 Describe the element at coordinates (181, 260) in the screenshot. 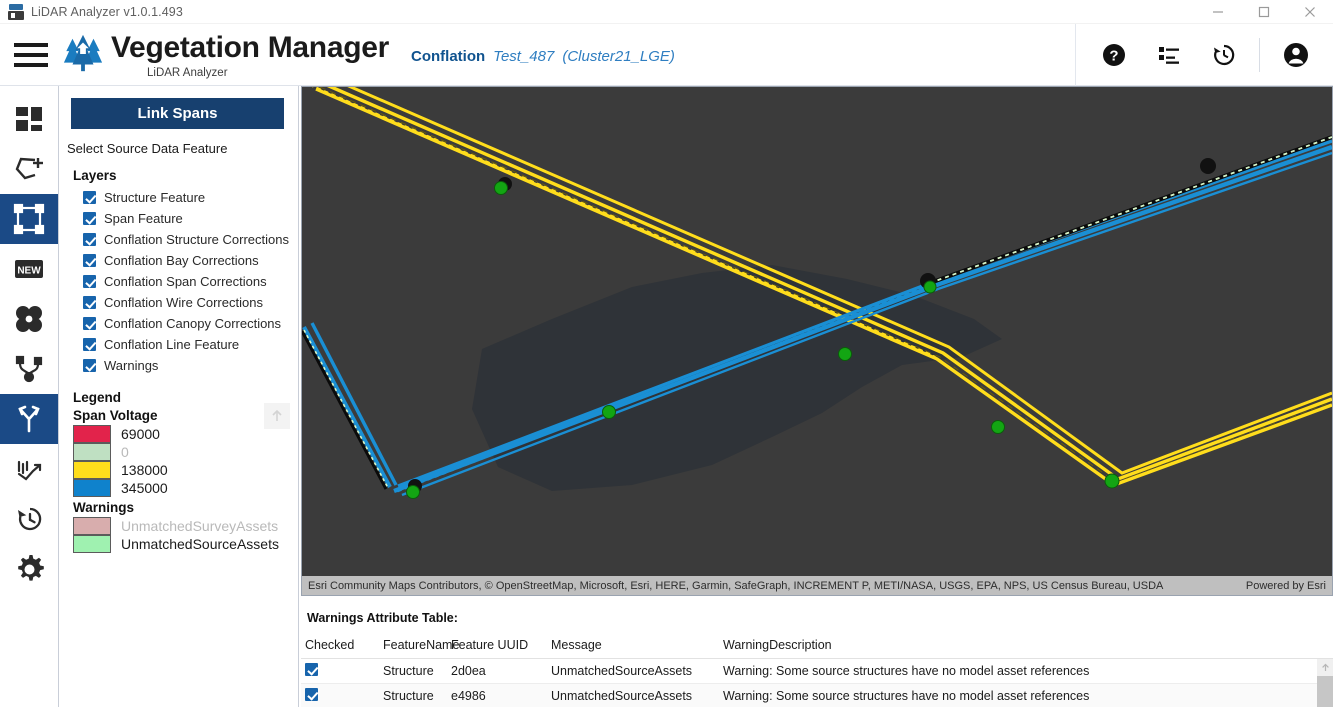

I see `layer-label: Conflation Bay Corrections` at that location.